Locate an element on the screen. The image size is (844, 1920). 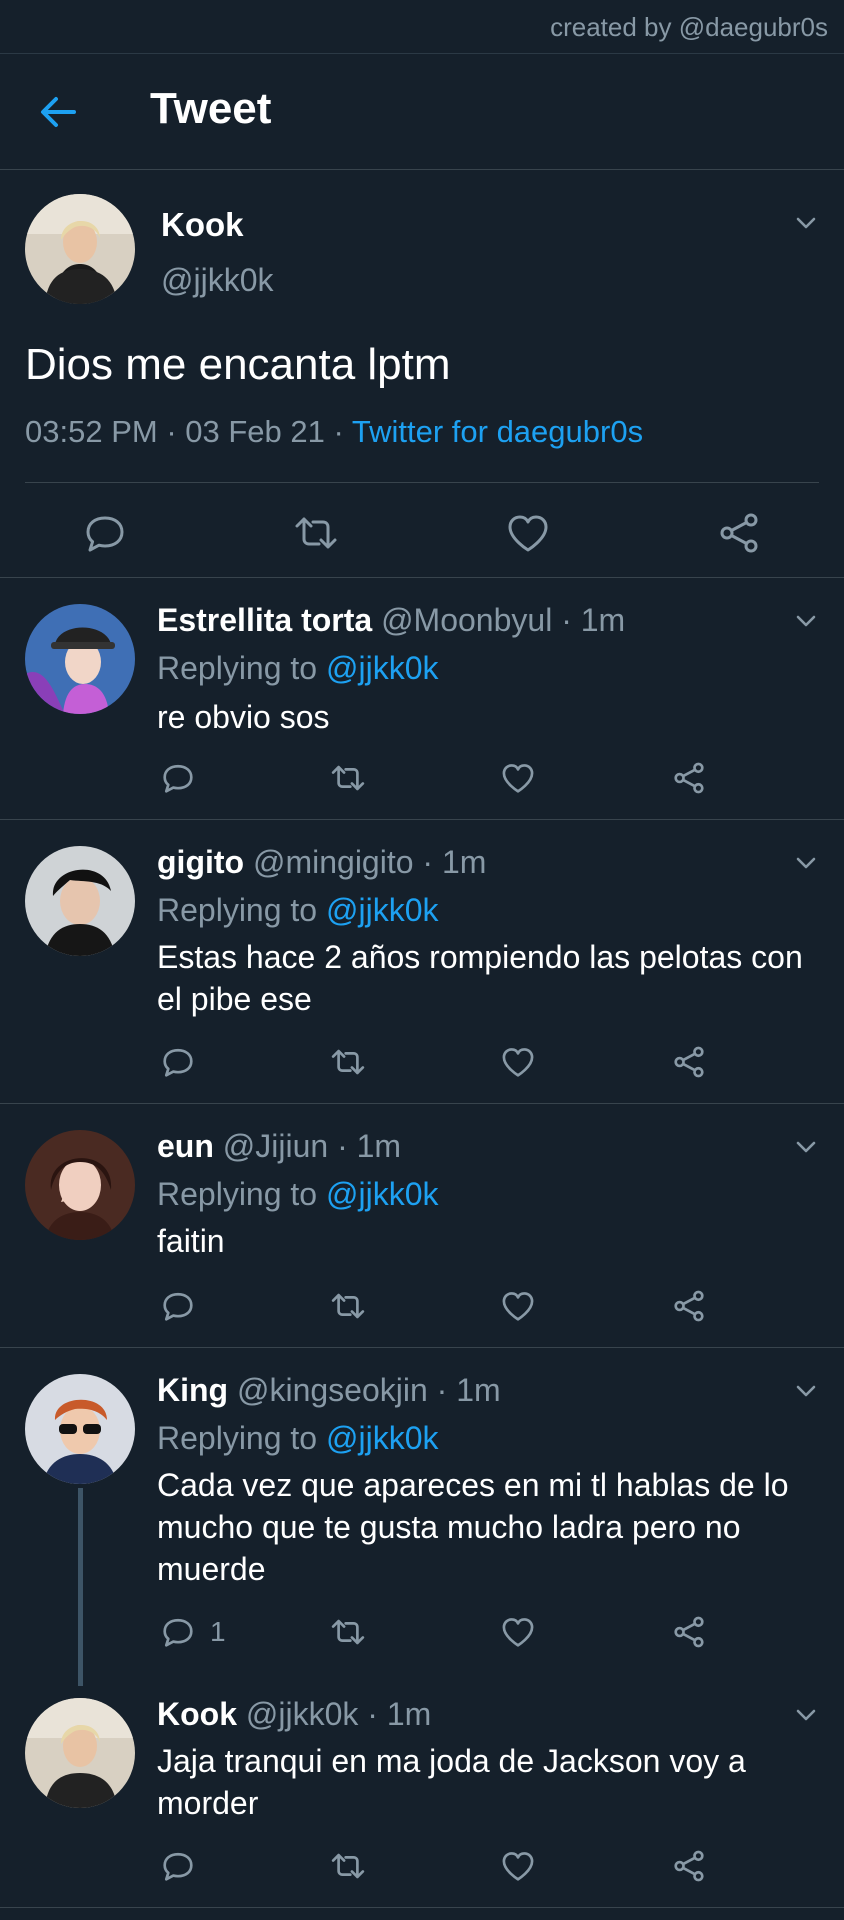
reply-text: re obvio sos is located at coordinates (243, 717).